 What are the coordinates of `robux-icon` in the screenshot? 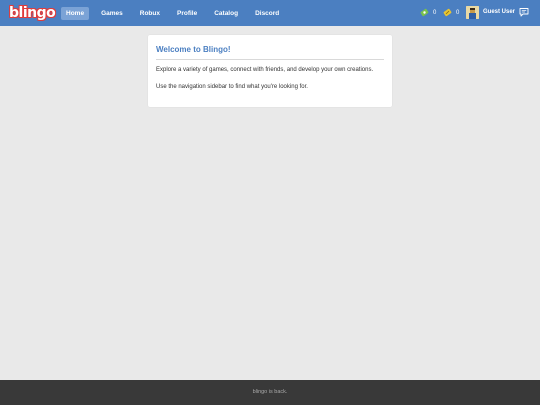 It's located at (424, 12).